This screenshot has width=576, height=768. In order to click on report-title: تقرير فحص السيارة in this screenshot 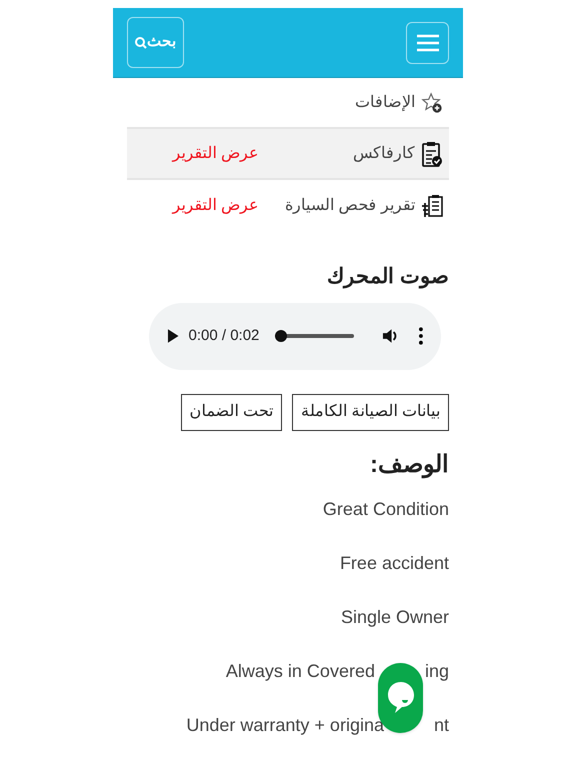, I will do `click(350, 206)`.